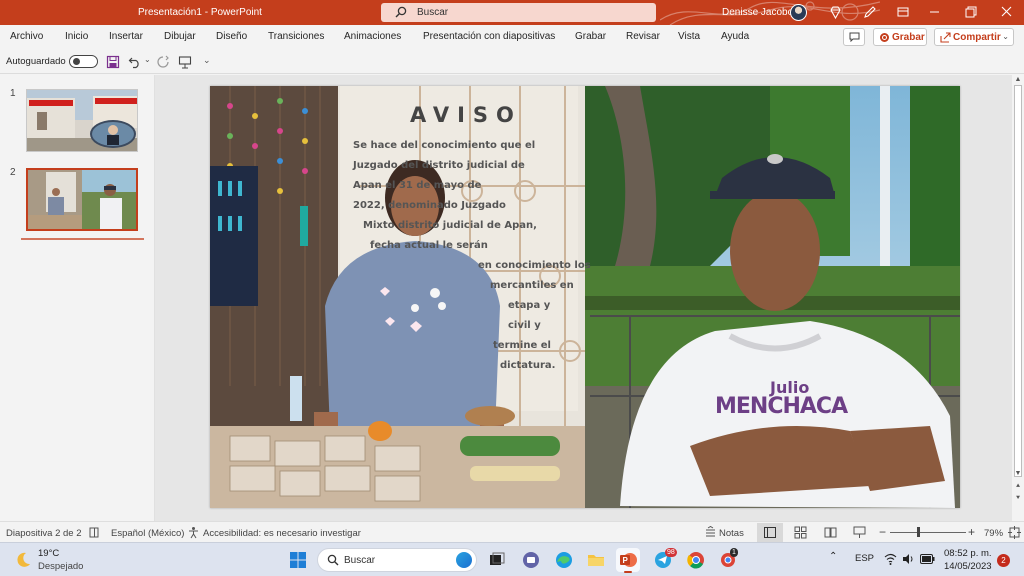 Image resolution: width=1024 pixels, height=576 pixels. What do you see at coordinates (60, 566) in the screenshot?
I see `weather-description: Despejado` at bounding box center [60, 566].